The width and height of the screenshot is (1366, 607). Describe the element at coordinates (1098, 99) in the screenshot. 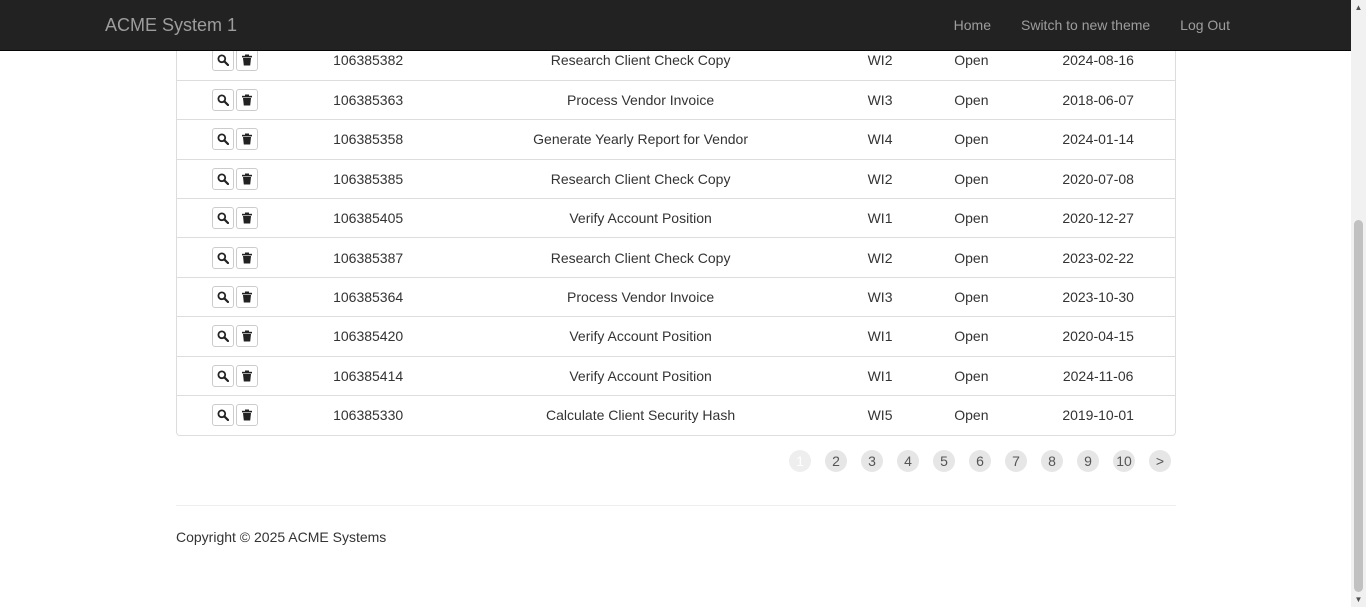

I see `work-item-date: 2018-06-07` at that location.